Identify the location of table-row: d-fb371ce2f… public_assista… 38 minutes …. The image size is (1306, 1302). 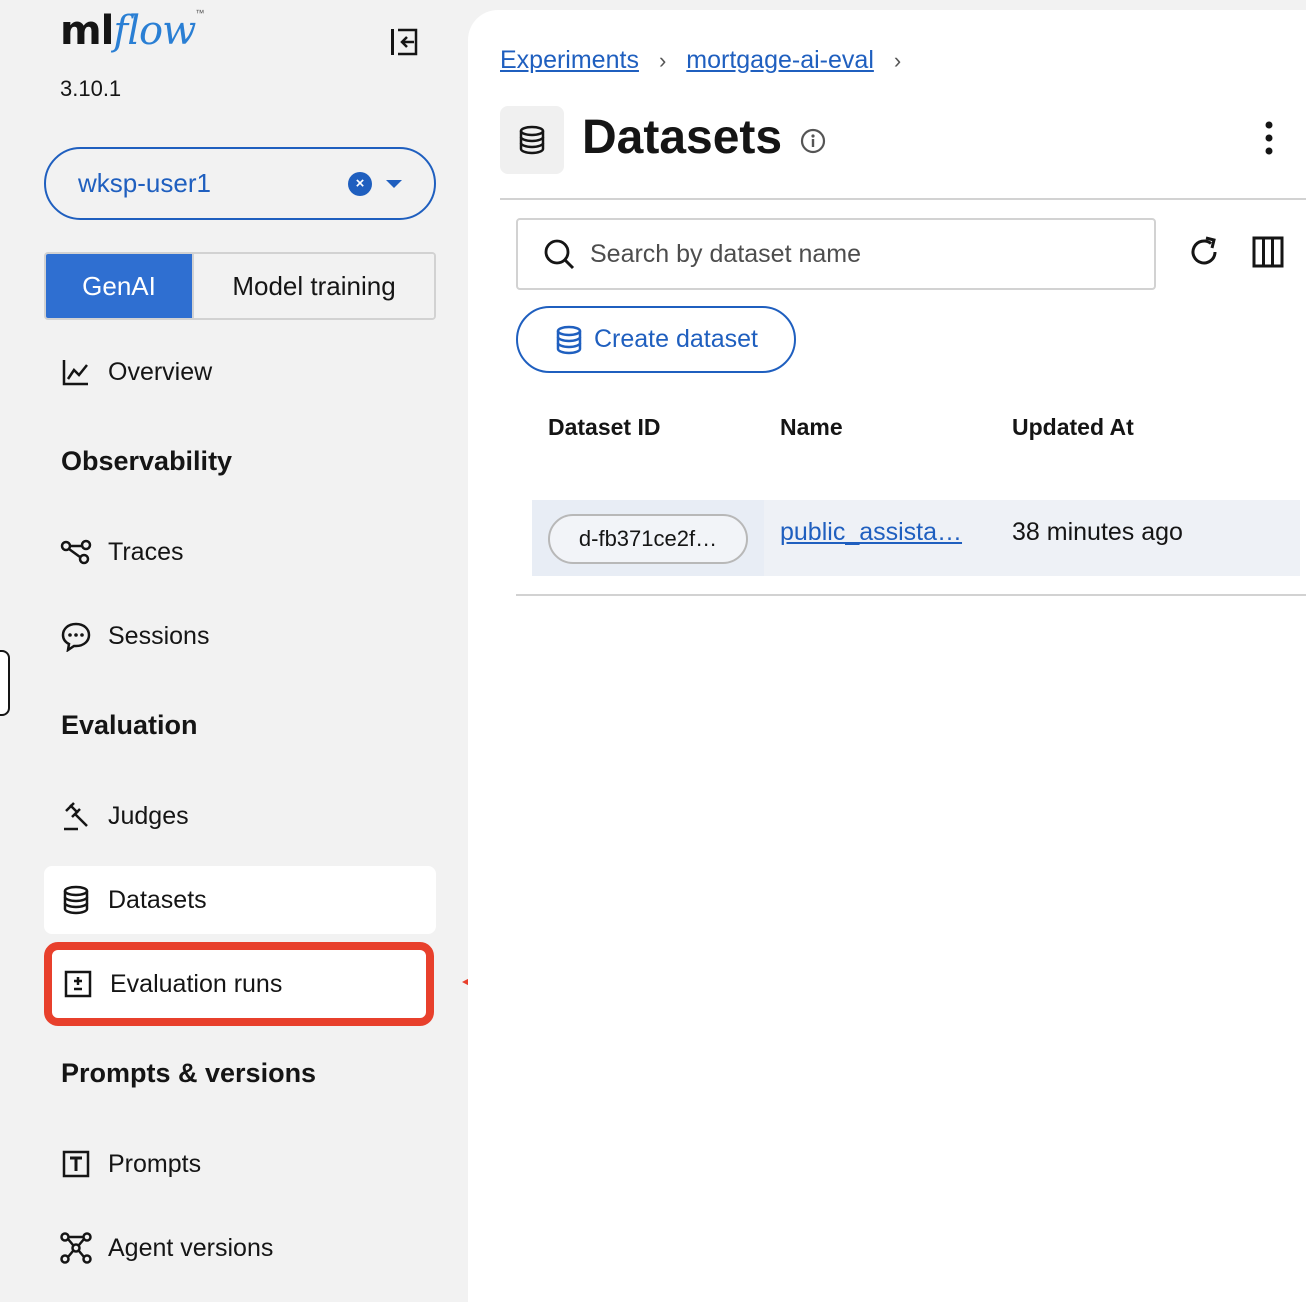
(916, 538).